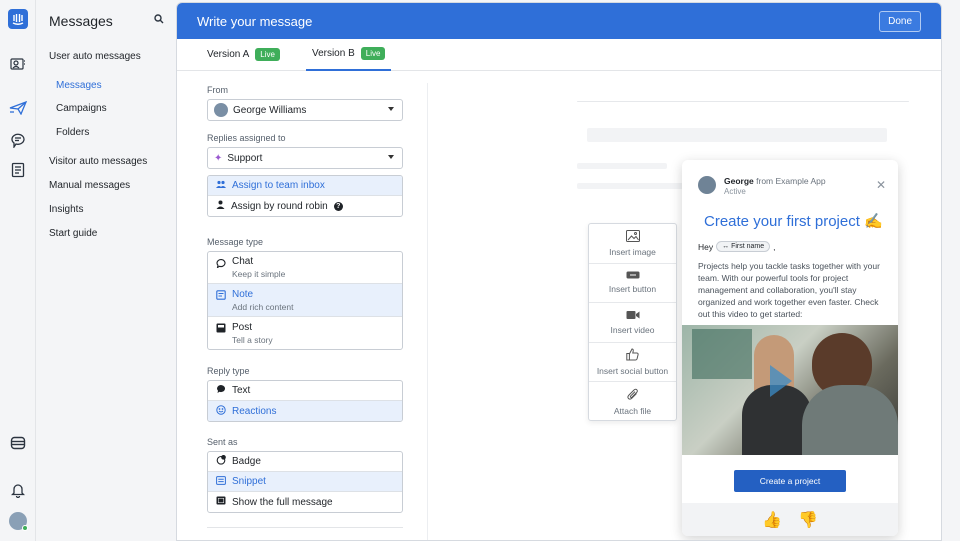 The height and width of the screenshot is (541, 960). Describe the element at coordinates (735, 191) in the screenshot. I see `sender-status: Active` at that location.